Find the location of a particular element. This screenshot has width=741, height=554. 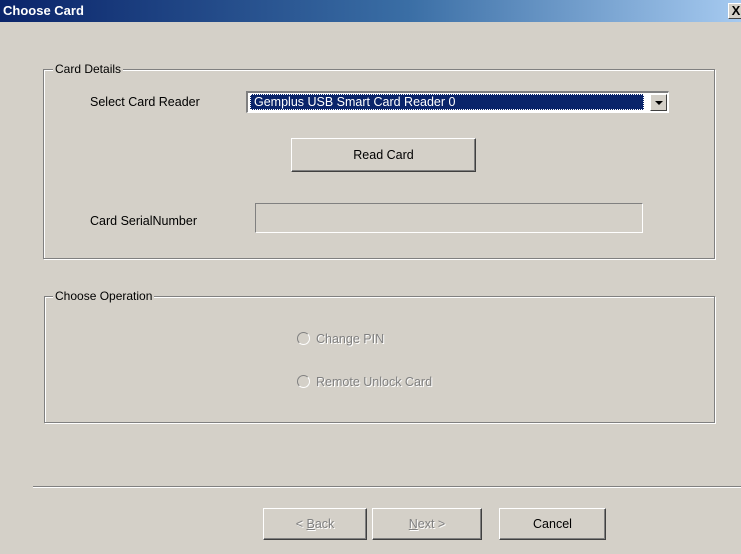

cancel-button: Cancel is located at coordinates (552, 524).